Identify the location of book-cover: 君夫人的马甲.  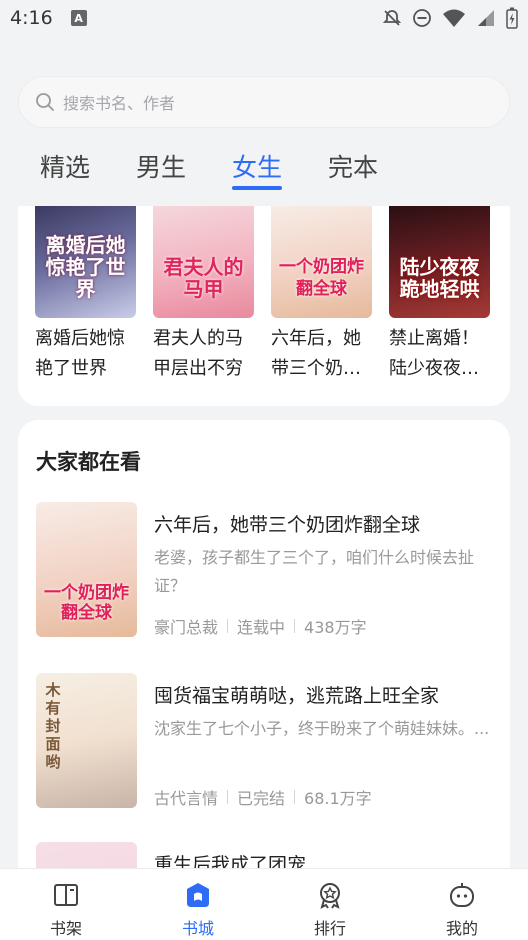
(203, 262).